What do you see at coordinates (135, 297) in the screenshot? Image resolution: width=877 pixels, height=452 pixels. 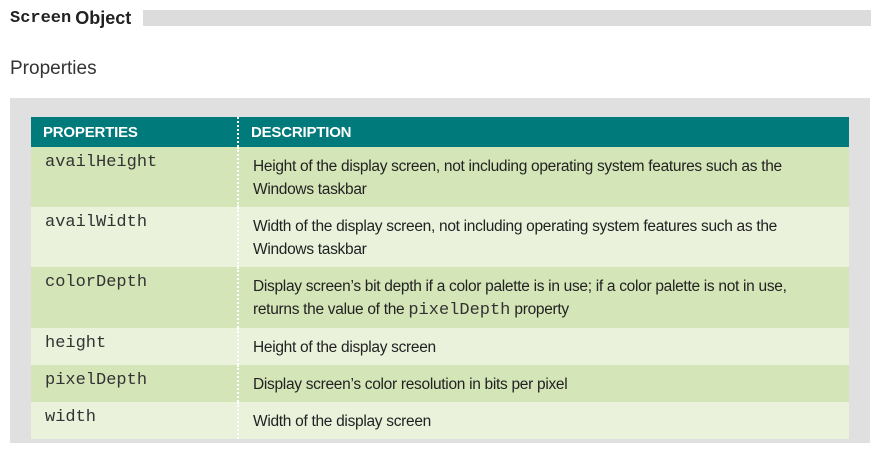 I see `property-name: colorDepth` at bounding box center [135, 297].